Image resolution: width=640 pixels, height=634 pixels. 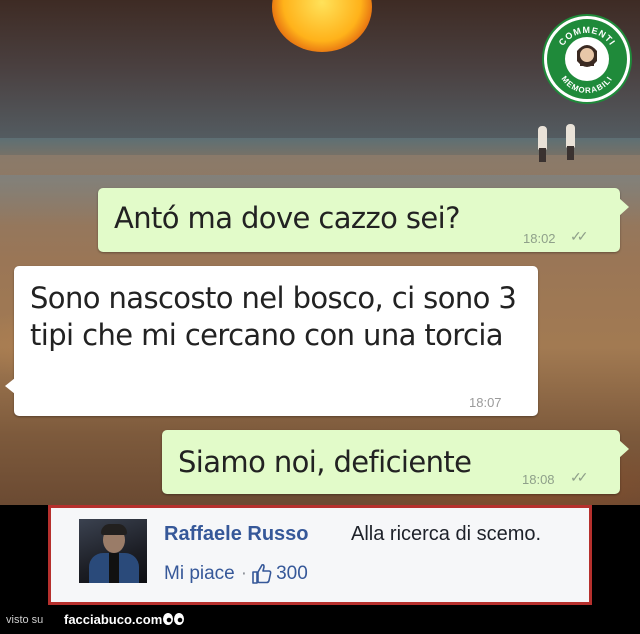 I want to click on eyes-icon, so click(x=173, y=619).